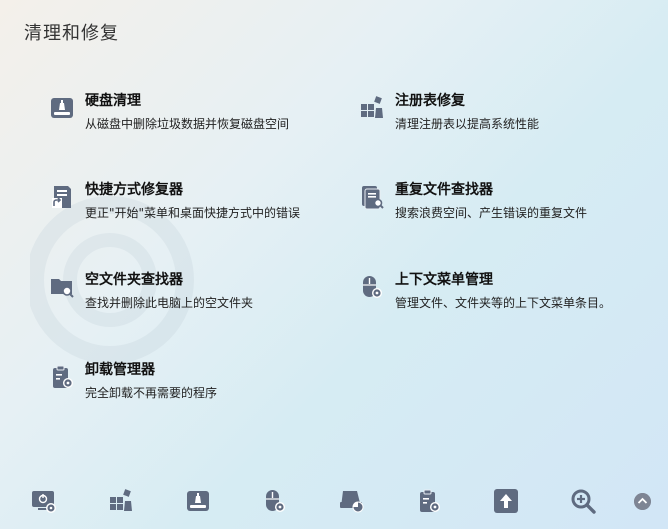 The width and height of the screenshot is (668, 529). What do you see at coordinates (503, 303) in the screenshot?
I see `tool-desc: 管理文件、文件夹等的上下文菜单条目。` at bounding box center [503, 303].